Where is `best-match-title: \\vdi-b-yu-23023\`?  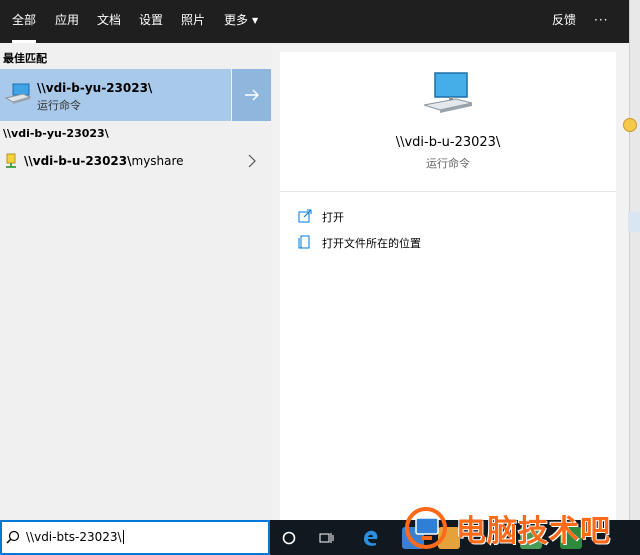 best-match-title: \\vdi-b-yu-23023\ is located at coordinates (95, 88).